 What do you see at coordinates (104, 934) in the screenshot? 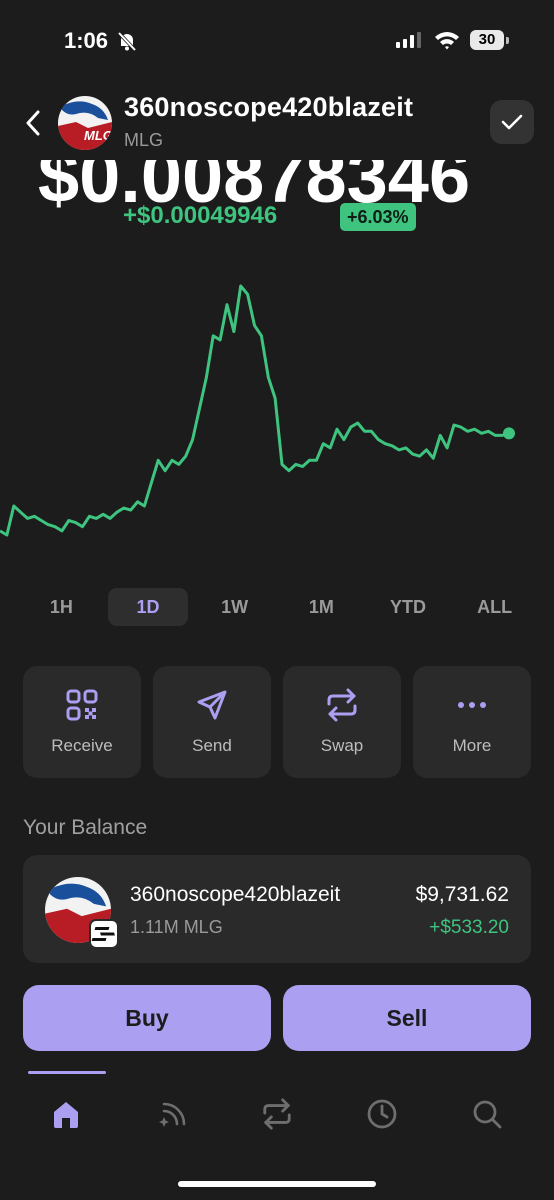
I see `solana-chain-badge-icon` at bounding box center [104, 934].